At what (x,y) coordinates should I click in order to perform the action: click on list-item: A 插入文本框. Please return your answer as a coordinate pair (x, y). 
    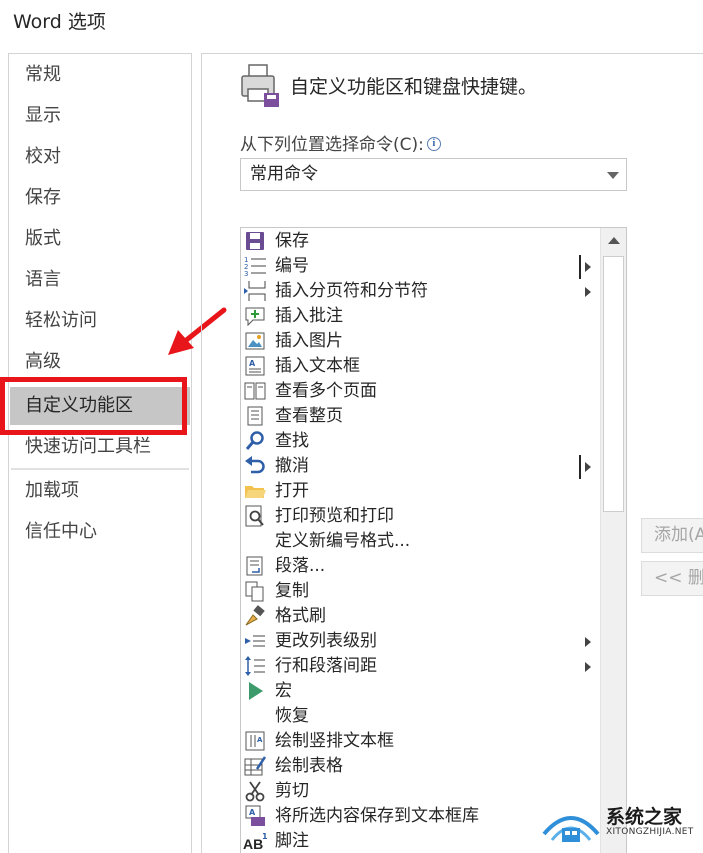
    Looking at the image, I should click on (420, 366).